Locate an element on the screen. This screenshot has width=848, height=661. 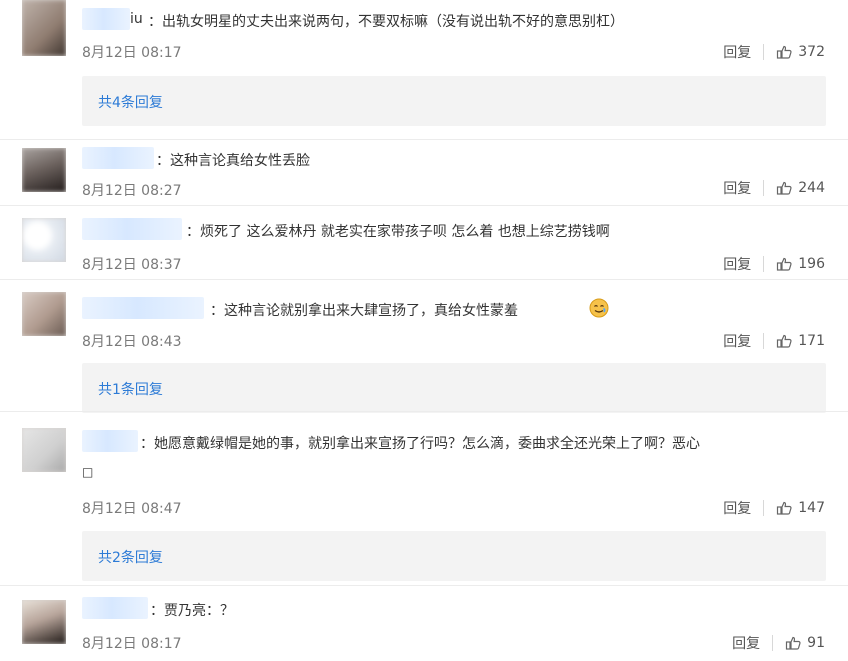
like-button: 244 is located at coordinates (800, 188).